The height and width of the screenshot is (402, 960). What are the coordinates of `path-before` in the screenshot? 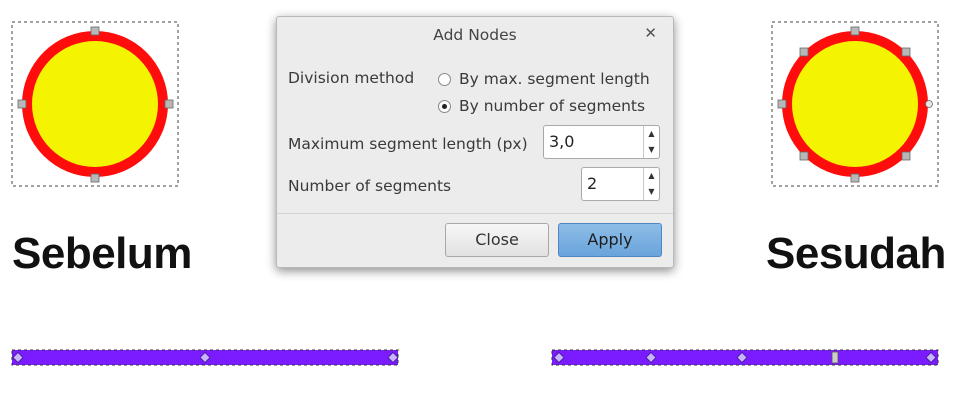 It's located at (205, 357).